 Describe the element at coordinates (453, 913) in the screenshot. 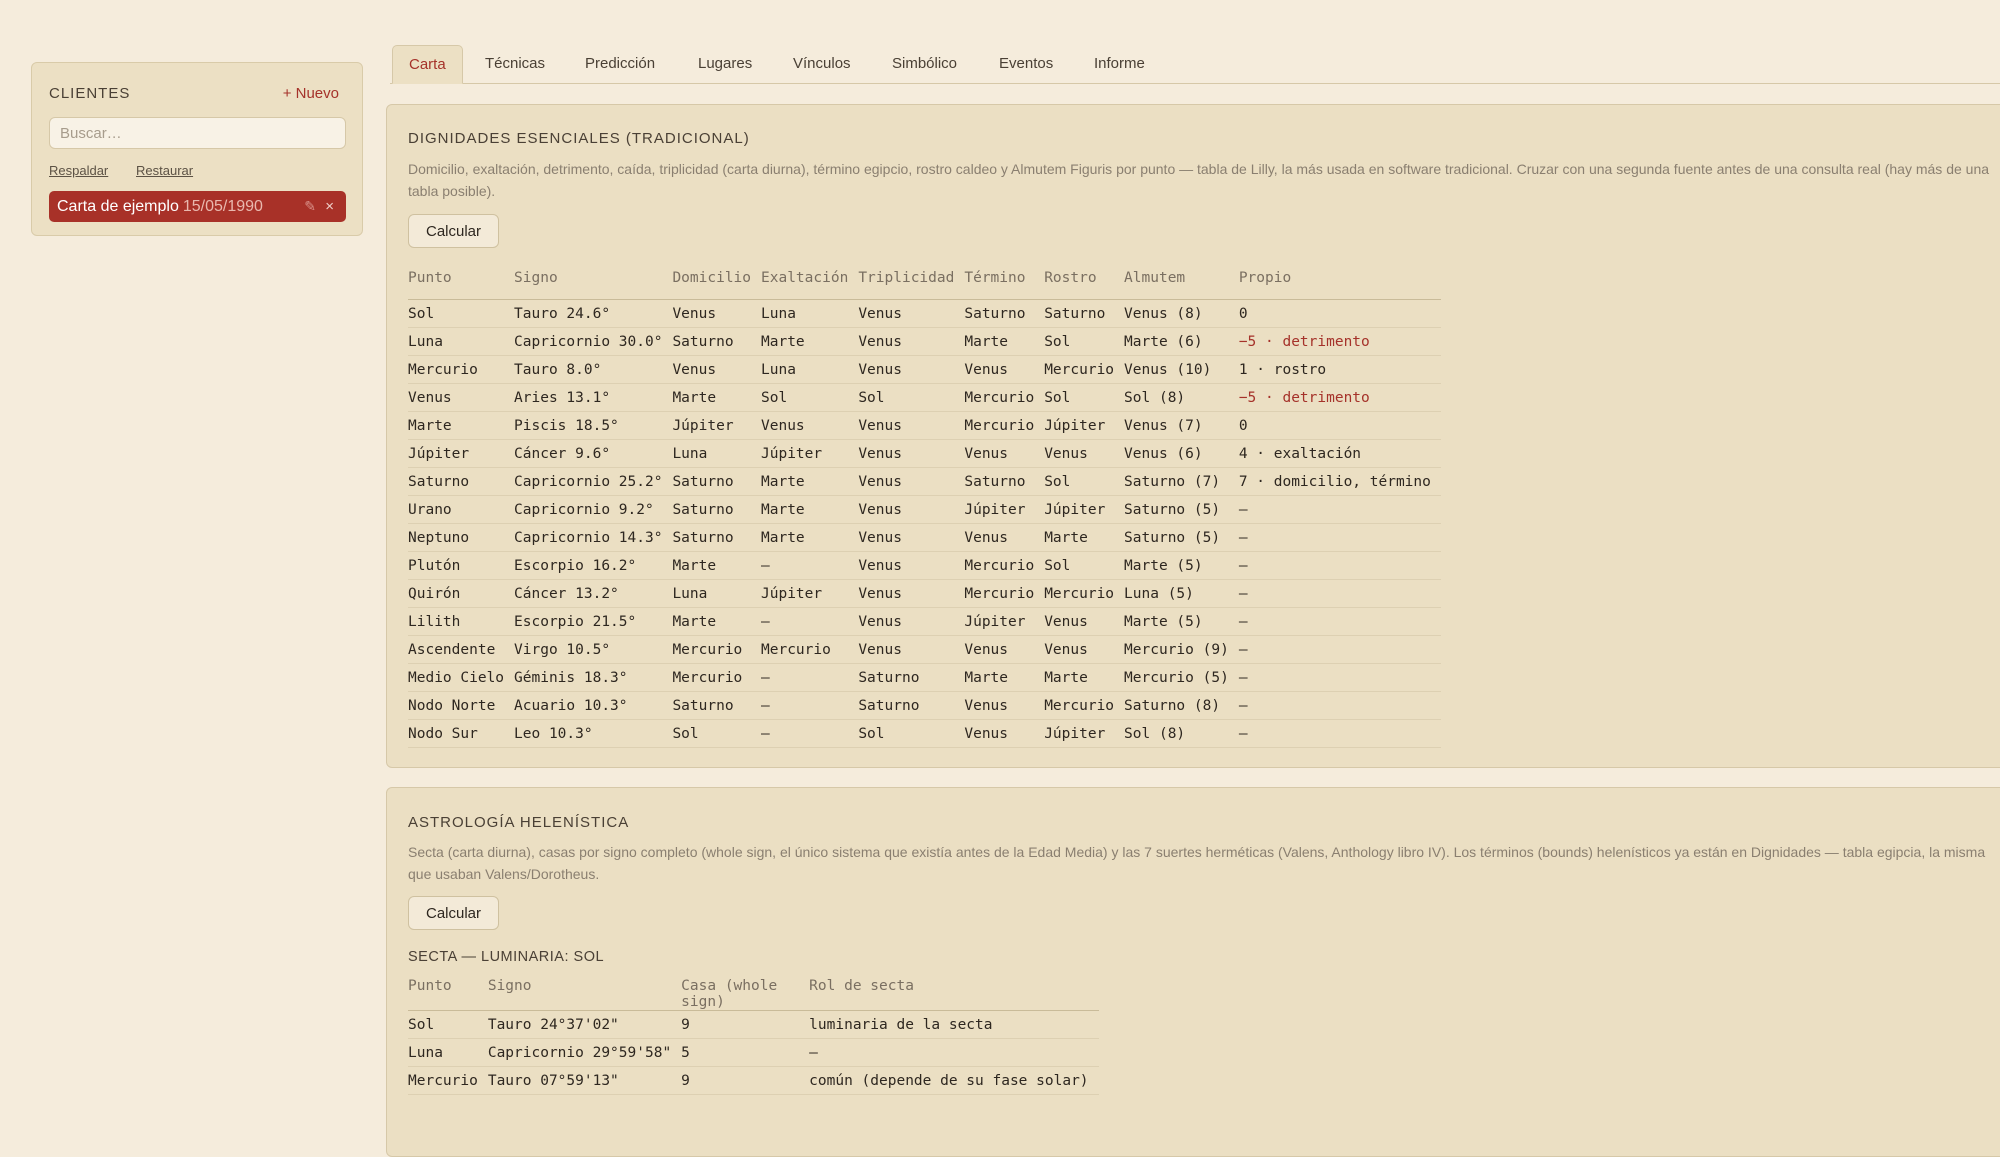

I see `hellenistic-calculate-button: Calcular` at that location.